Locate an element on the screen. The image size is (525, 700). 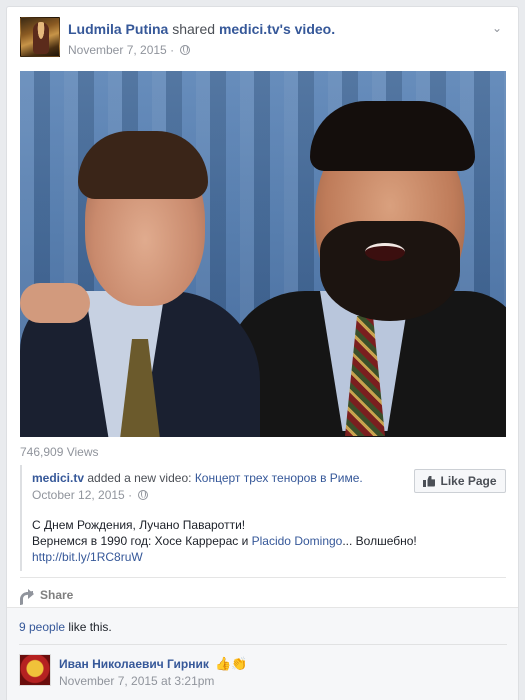
shared-post-meta: October 12, 2015 · is located at coordinates (90, 495).